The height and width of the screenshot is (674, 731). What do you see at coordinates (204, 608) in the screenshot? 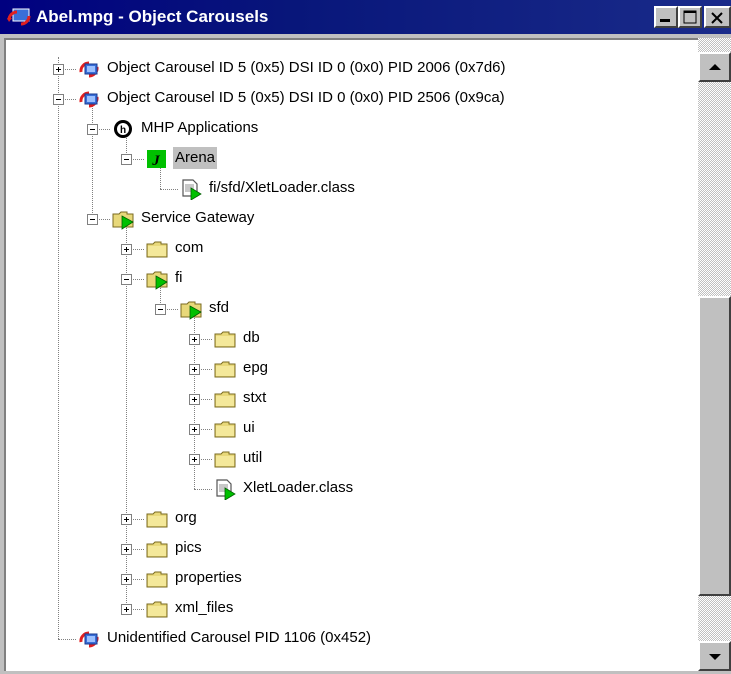
I see `tree-node-label: xml_files` at bounding box center [204, 608].